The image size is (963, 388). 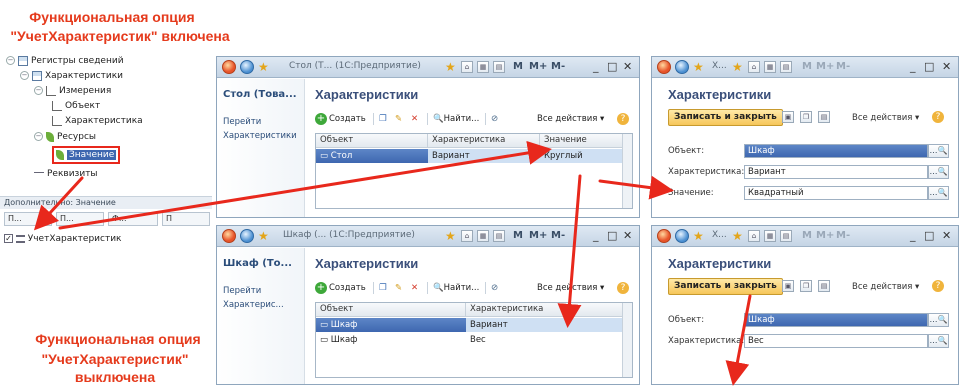 I want to click on arrow-to-no-value-field, so click(x=738, y=340).